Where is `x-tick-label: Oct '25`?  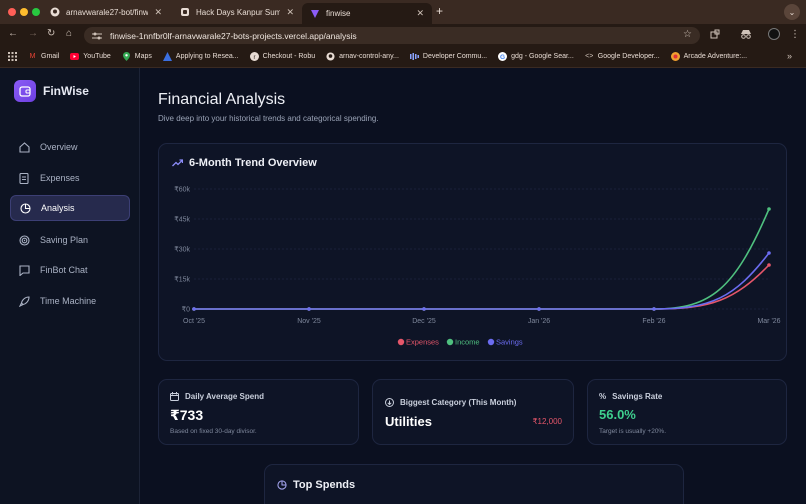
x-tick-label: Oct '25 is located at coordinates (194, 321).